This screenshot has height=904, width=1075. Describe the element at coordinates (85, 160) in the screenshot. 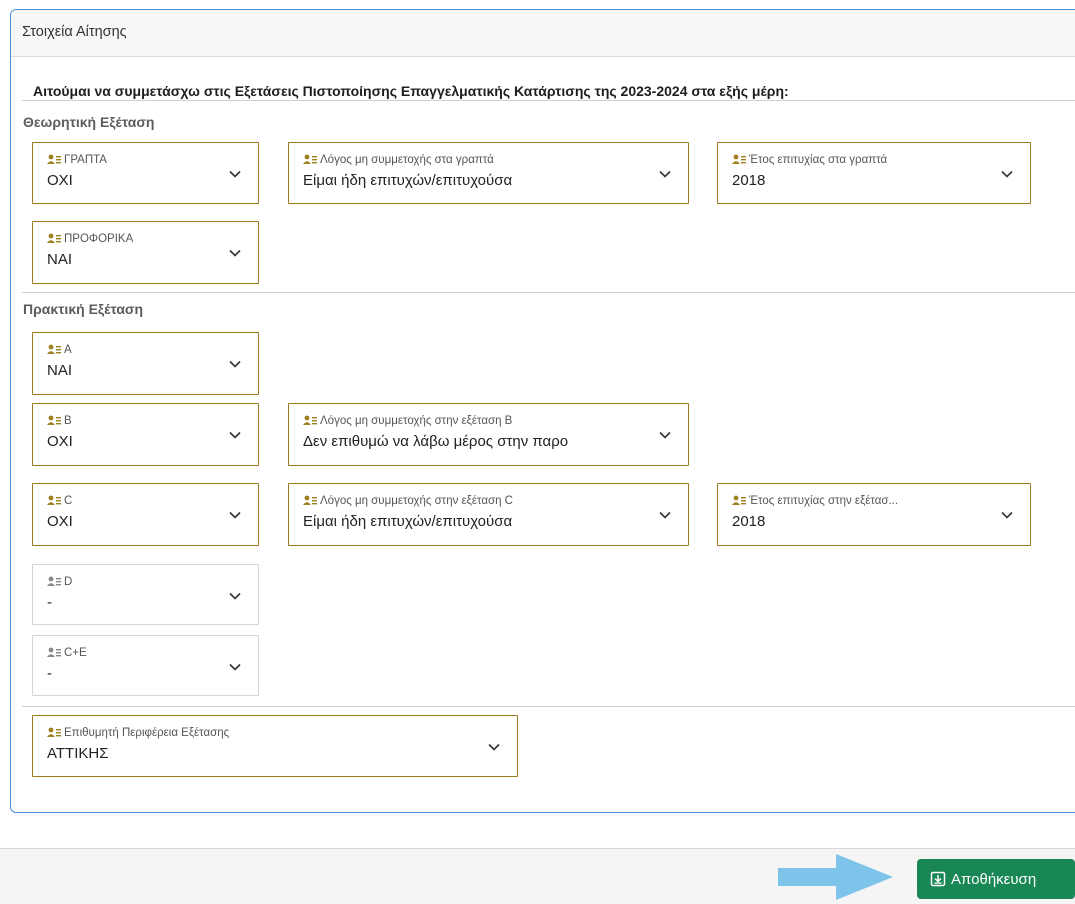

I see `field-label: ΓΡΑΠΤΑ` at that location.